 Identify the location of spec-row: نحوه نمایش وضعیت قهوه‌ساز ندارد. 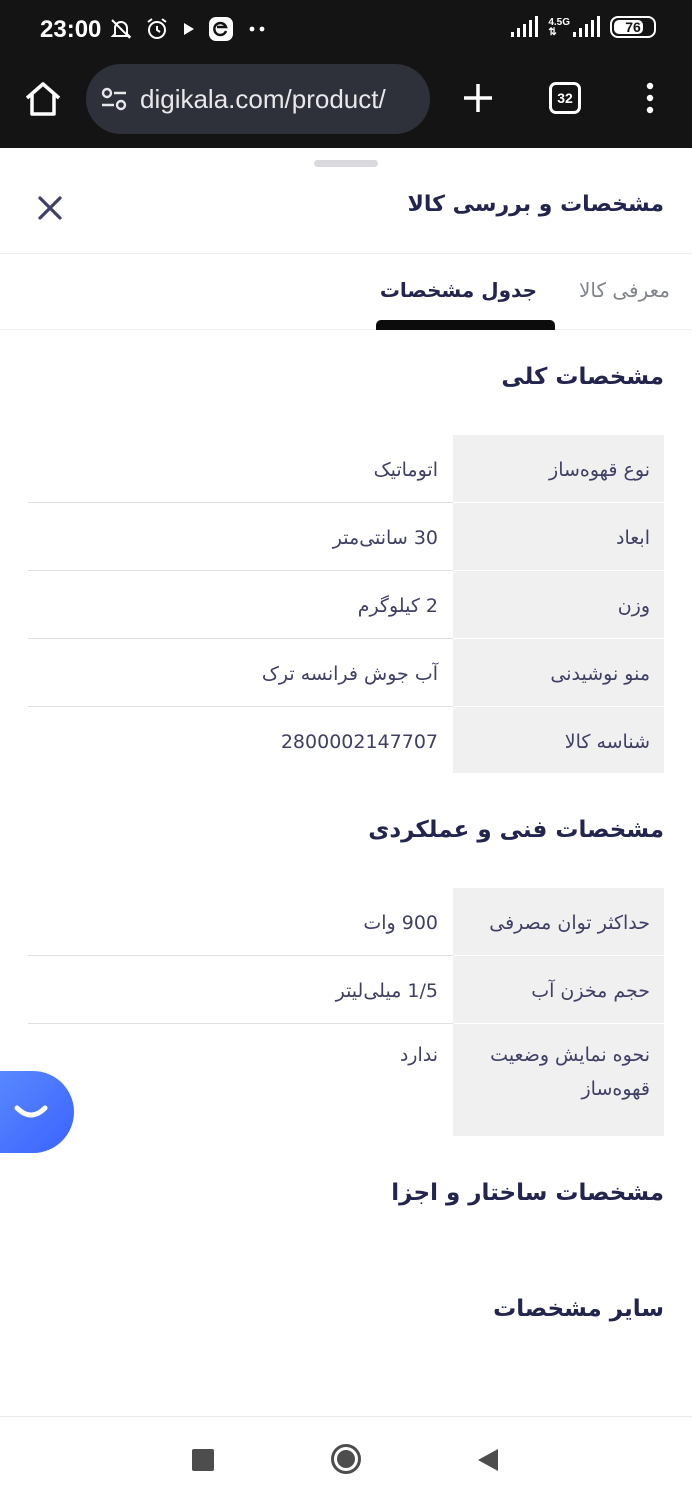
(346, 1080).